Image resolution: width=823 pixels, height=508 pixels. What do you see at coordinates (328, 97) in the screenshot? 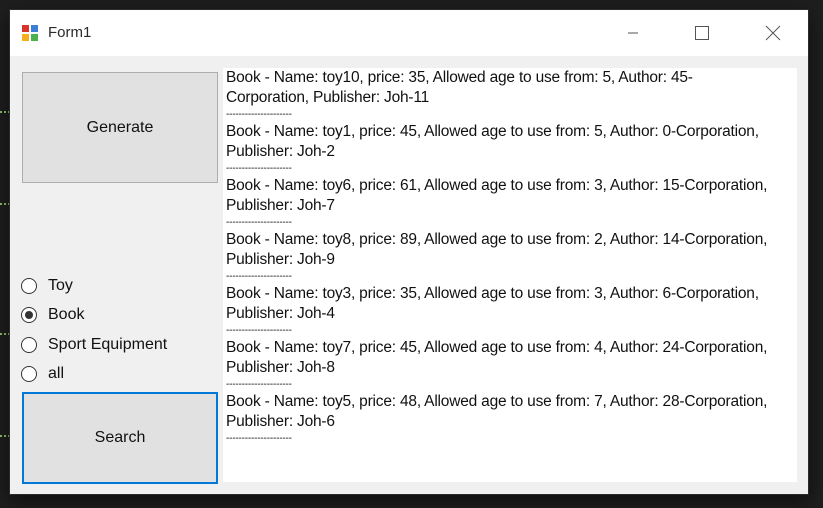
I see `list-item-line2: Corporation, Publisher: Joh-11` at bounding box center [328, 97].